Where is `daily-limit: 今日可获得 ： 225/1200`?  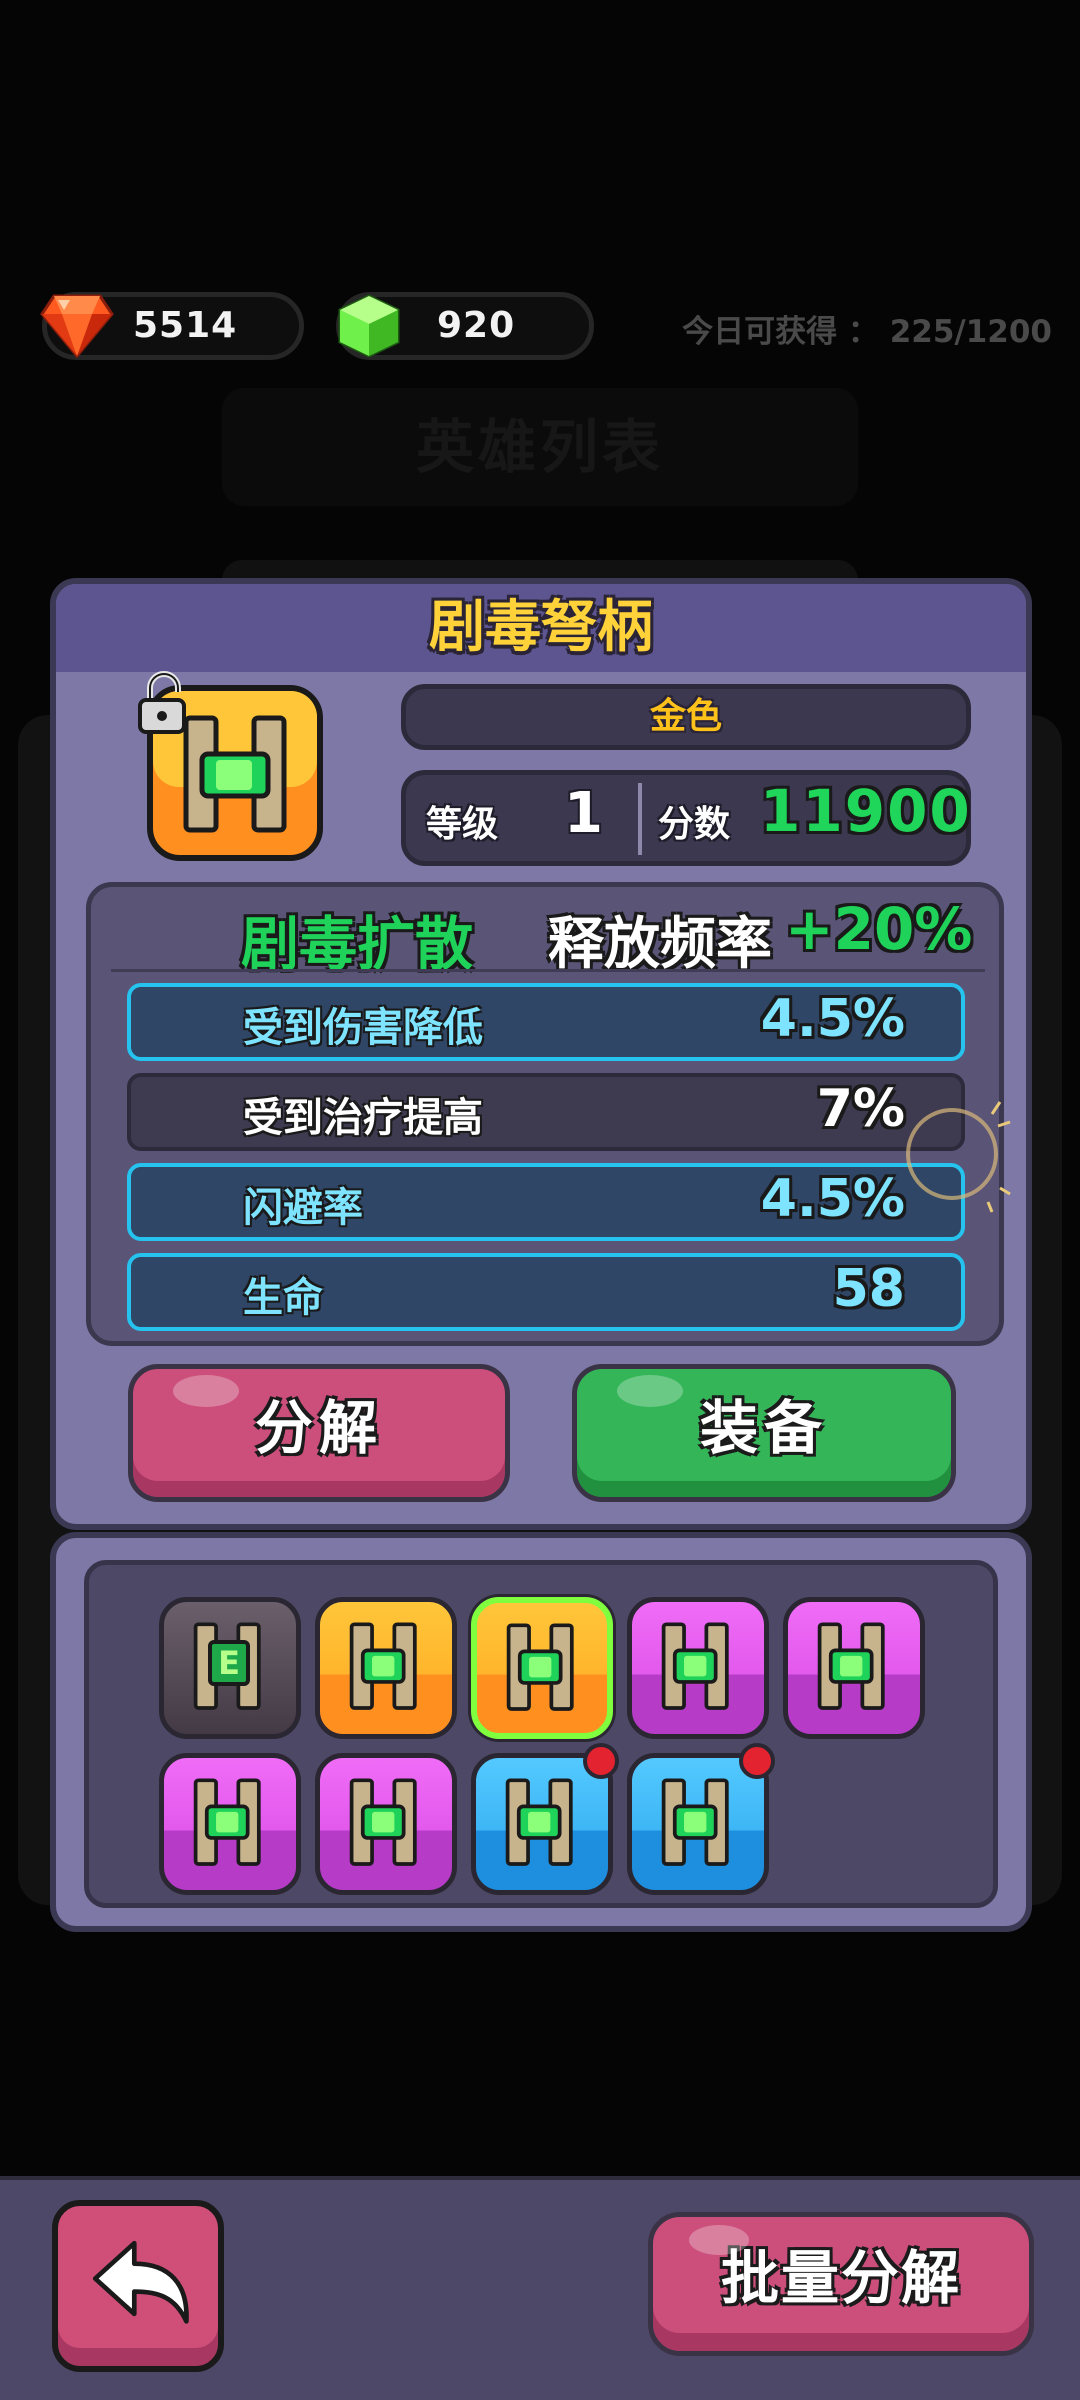 daily-limit: 今日可获得 ： 225/1200 is located at coordinates (867, 328).